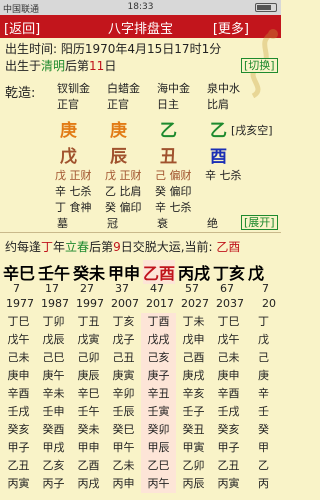  Describe the element at coordinates (259, 222) in the screenshot. I see `expand-button: [展开]` at that location.